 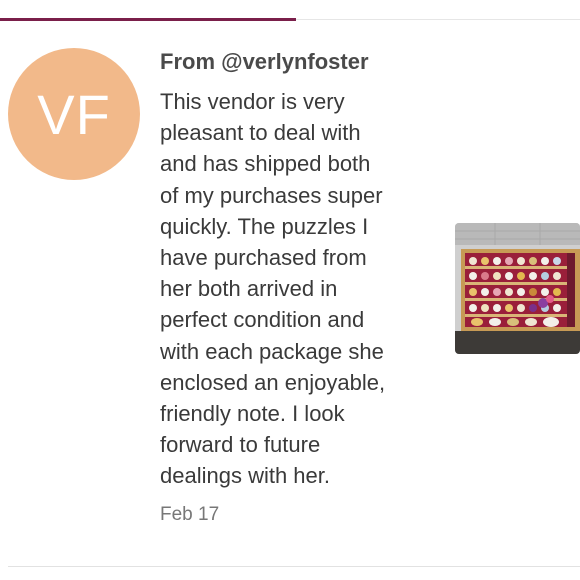 What do you see at coordinates (273, 382) in the screenshot?
I see `comment-line: enclosed an enjoyable,` at bounding box center [273, 382].